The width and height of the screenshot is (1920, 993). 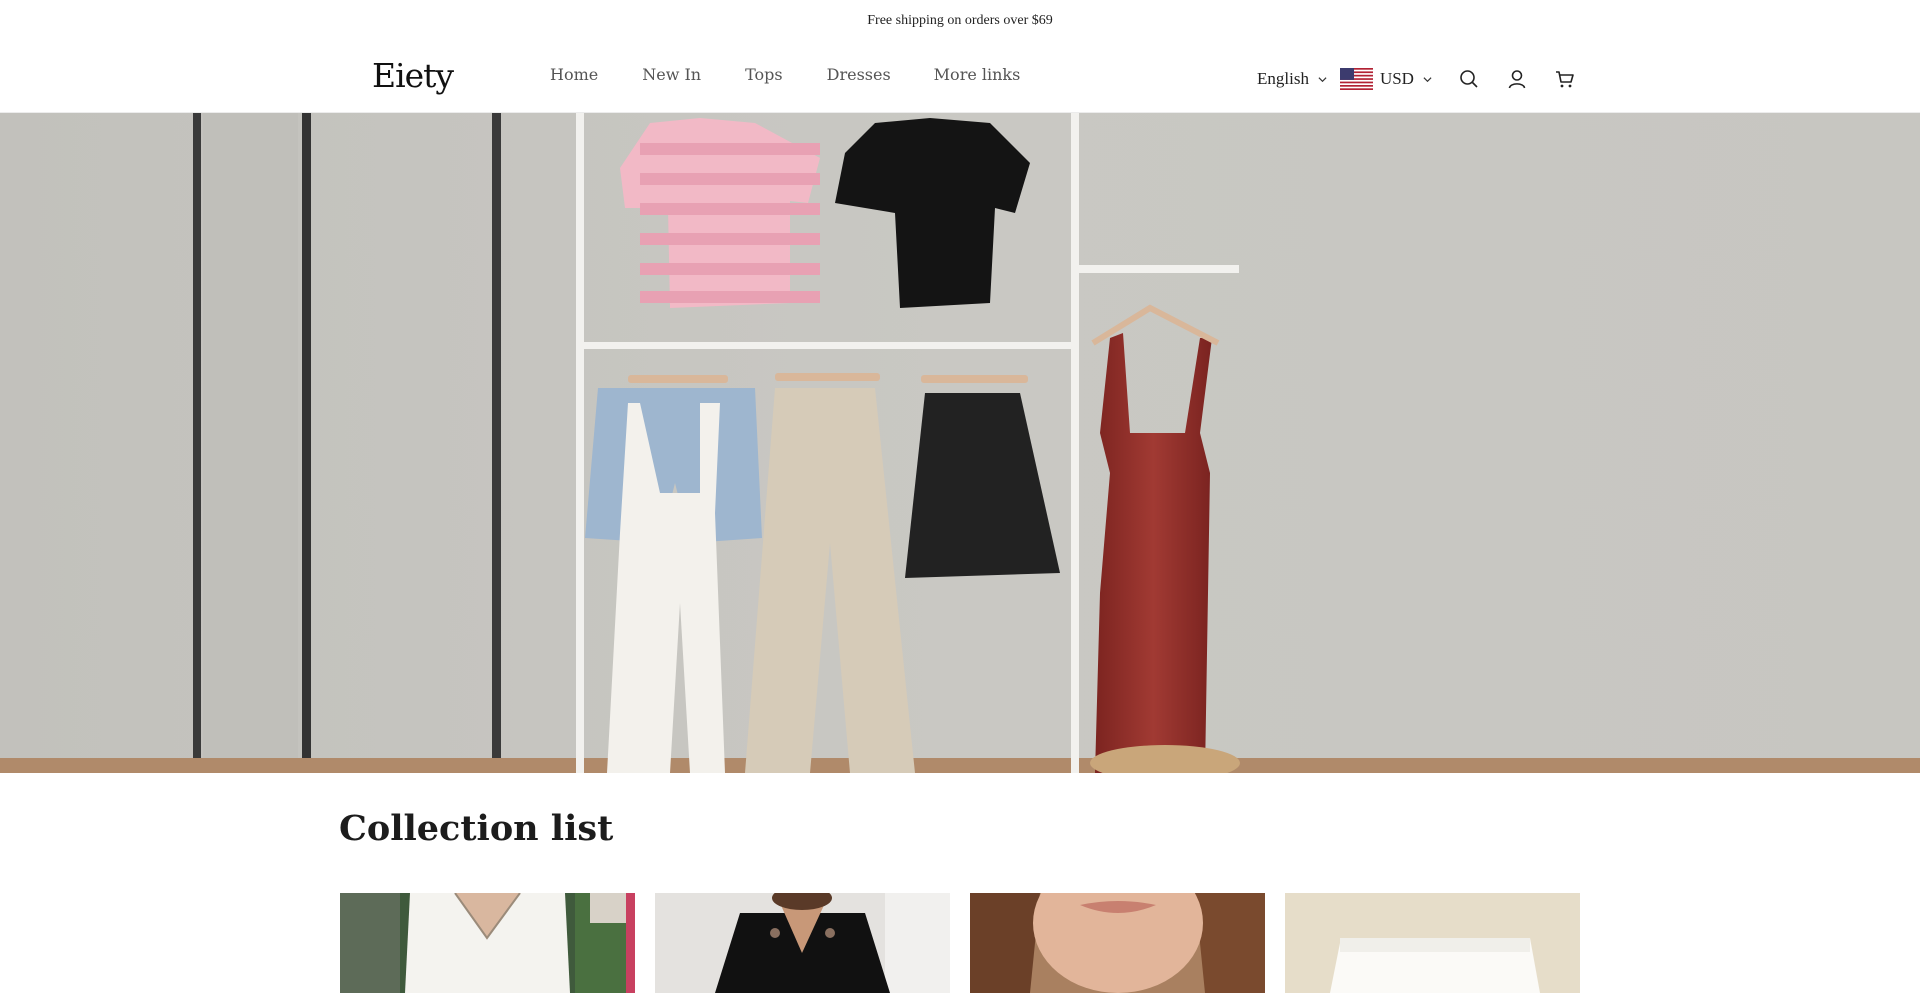 I want to click on search-icon, so click(x=1469, y=79).